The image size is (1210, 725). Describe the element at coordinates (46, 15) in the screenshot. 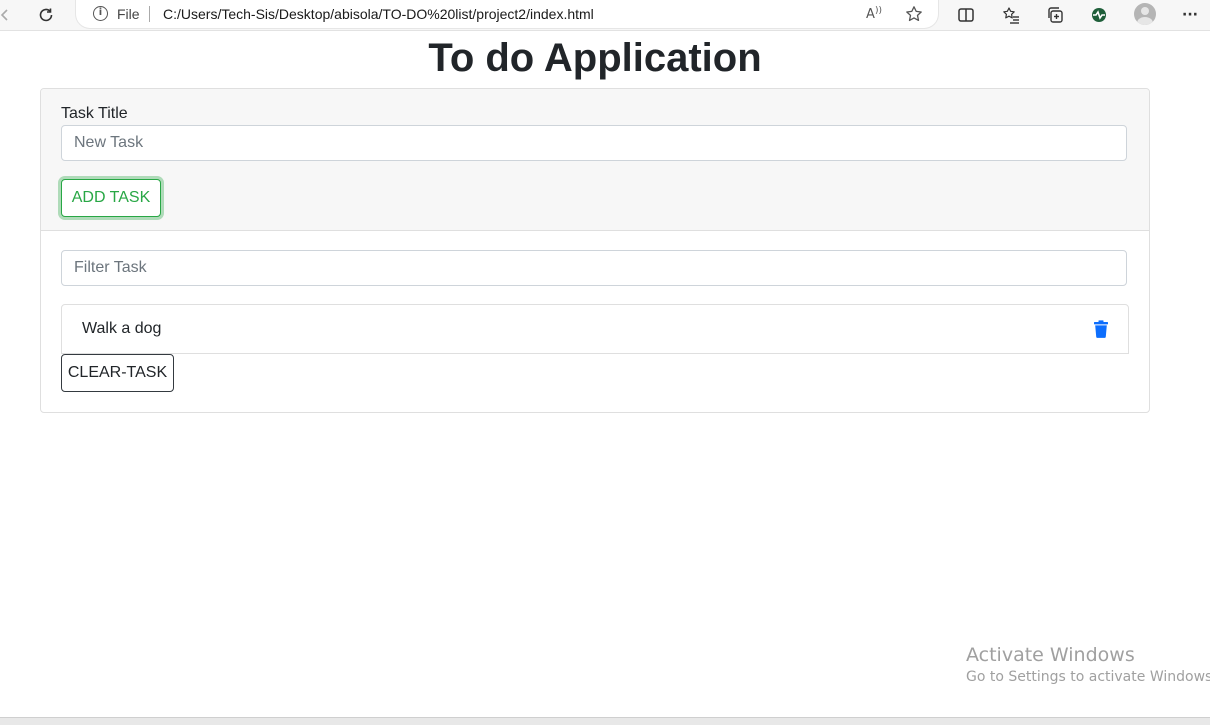

I see `refresh-icon` at that location.